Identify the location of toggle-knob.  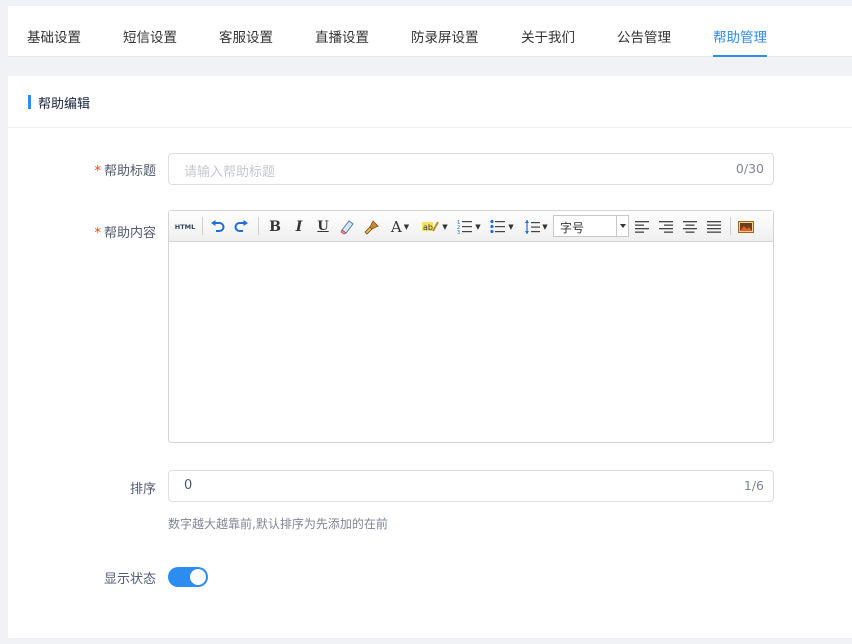
(198, 577).